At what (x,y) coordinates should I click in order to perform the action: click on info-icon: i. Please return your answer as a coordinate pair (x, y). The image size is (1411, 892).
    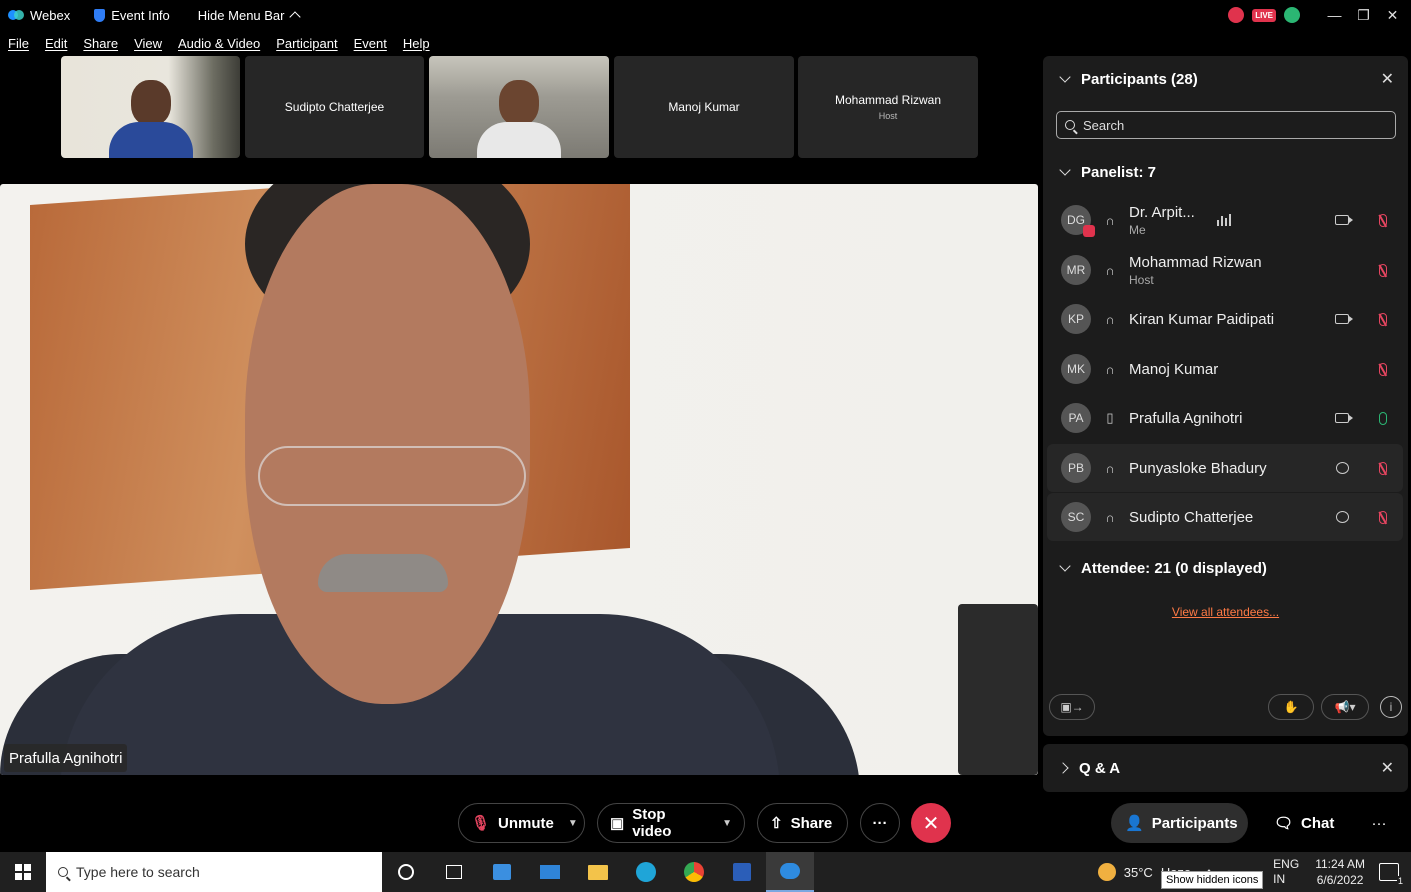
    Looking at the image, I should click on (1391, 707).